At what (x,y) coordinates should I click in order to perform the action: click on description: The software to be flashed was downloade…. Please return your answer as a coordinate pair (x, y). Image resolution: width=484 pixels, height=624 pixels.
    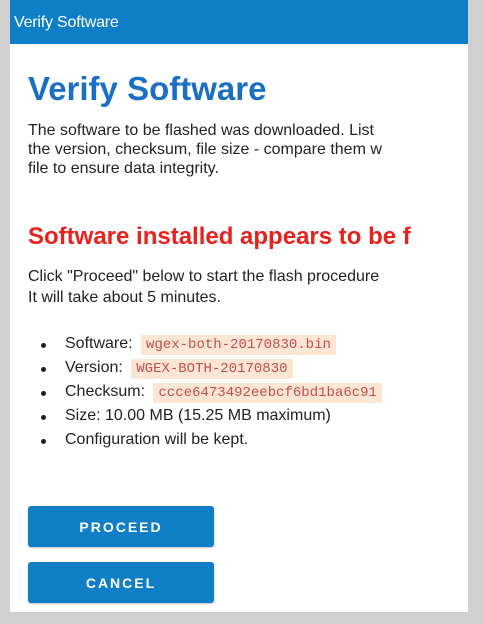
    Looking at the image, I should click on (248, 149).